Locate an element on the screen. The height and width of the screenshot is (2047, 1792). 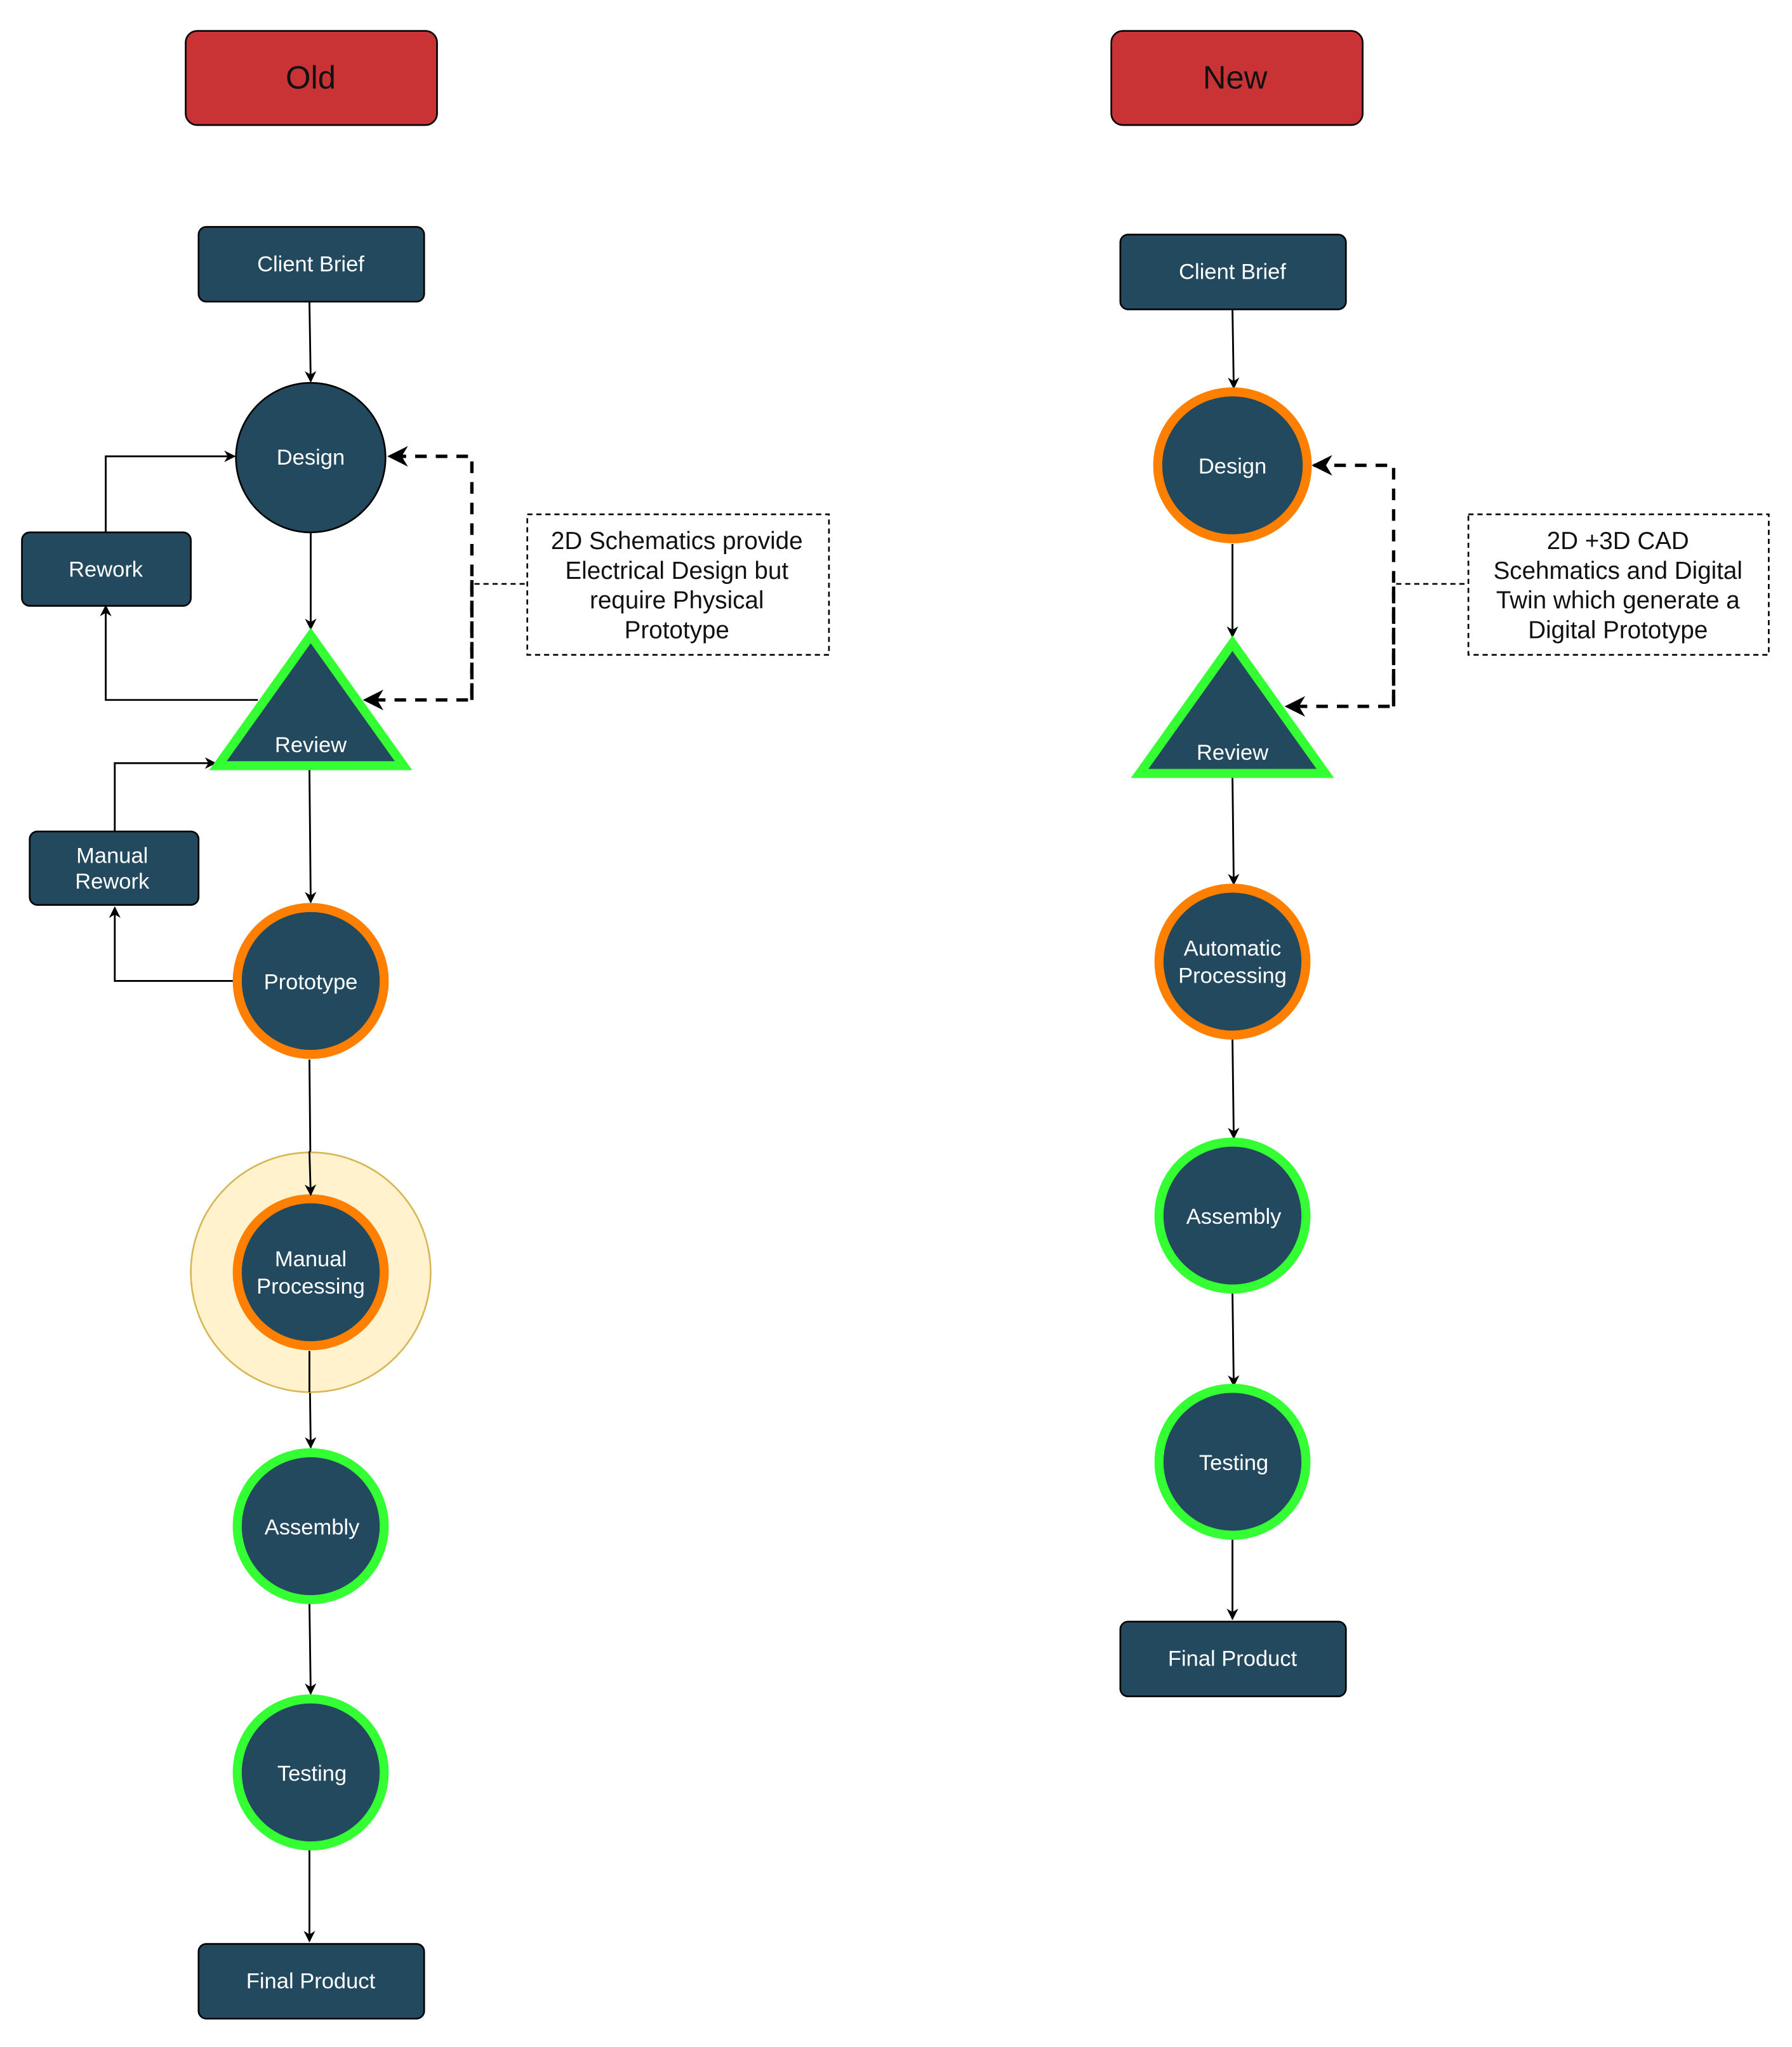
old-node-assembly: Assembly is located at coordinates (310, 1527).